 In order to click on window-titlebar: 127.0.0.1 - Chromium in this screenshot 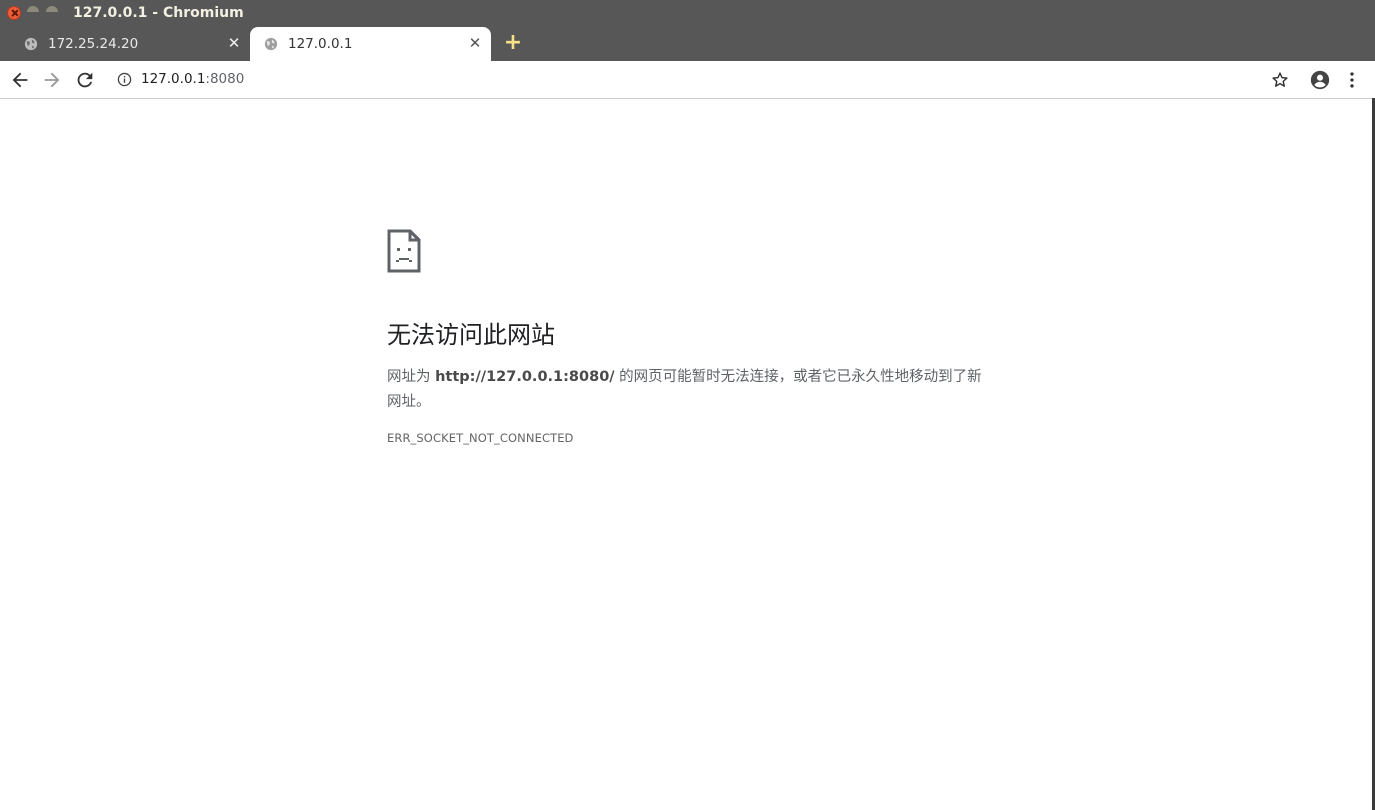, I will do `click(687, 13)`.